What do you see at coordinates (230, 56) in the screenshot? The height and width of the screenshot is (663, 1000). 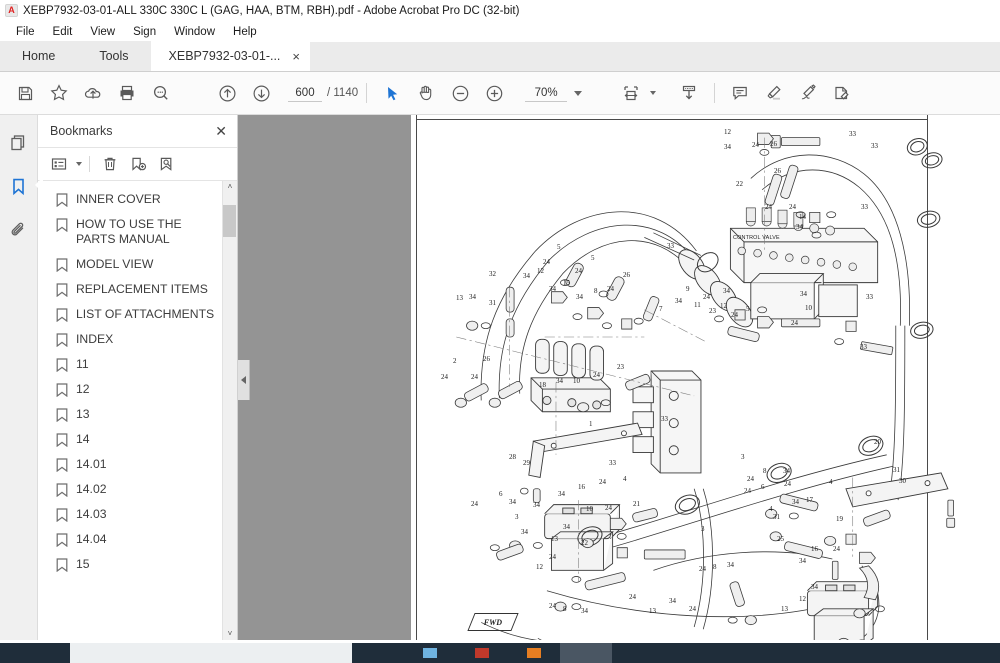 I see `tab-document: XEBP7932-03-01-... ×` at bounding box center [230, 56].